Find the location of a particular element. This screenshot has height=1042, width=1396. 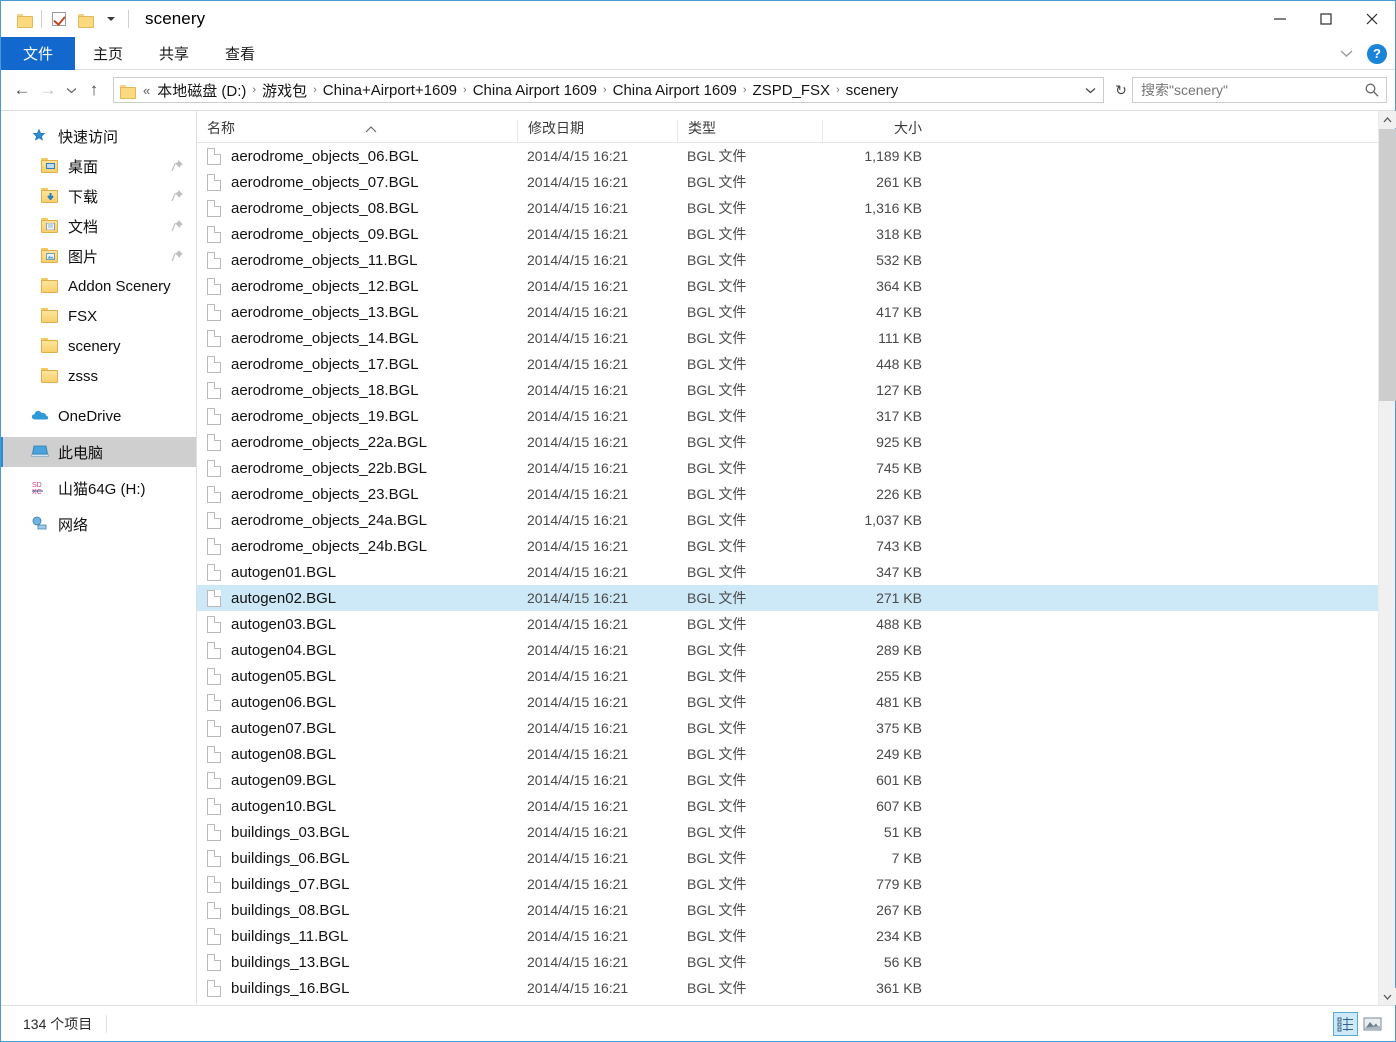

vertical-scrollbar is located at coordinates (1387, 558).